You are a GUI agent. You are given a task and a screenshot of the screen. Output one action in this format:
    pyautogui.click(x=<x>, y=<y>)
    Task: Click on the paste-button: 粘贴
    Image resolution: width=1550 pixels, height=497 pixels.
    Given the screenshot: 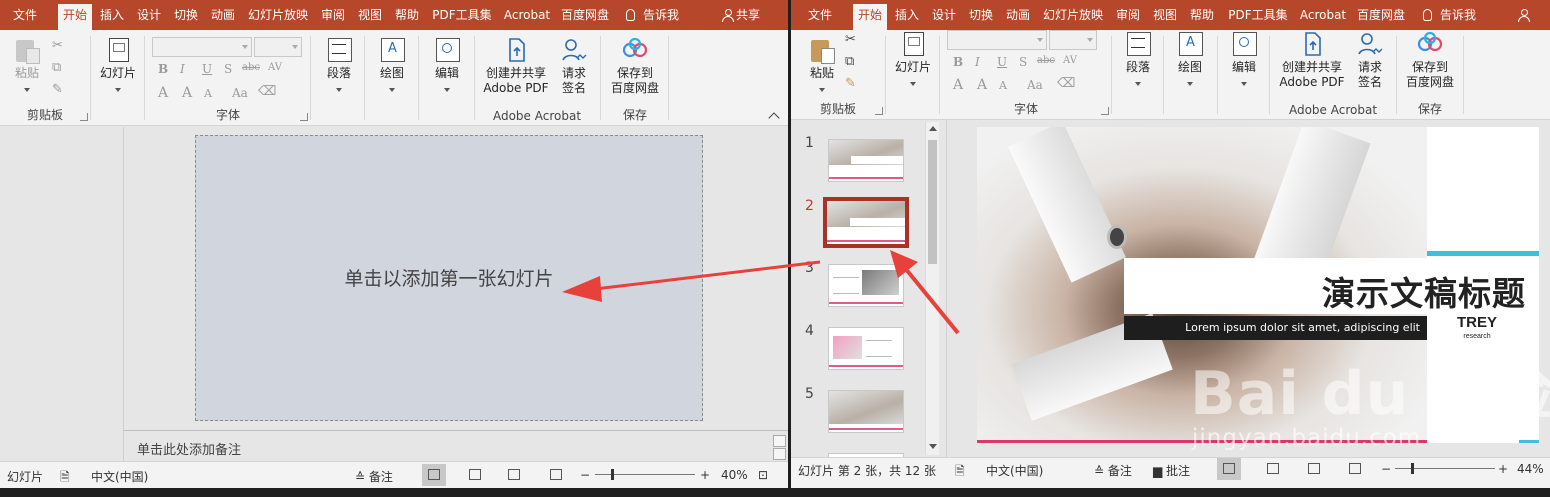 What is the action you would take?
    pyautogui.click(x=822, y=66)
    